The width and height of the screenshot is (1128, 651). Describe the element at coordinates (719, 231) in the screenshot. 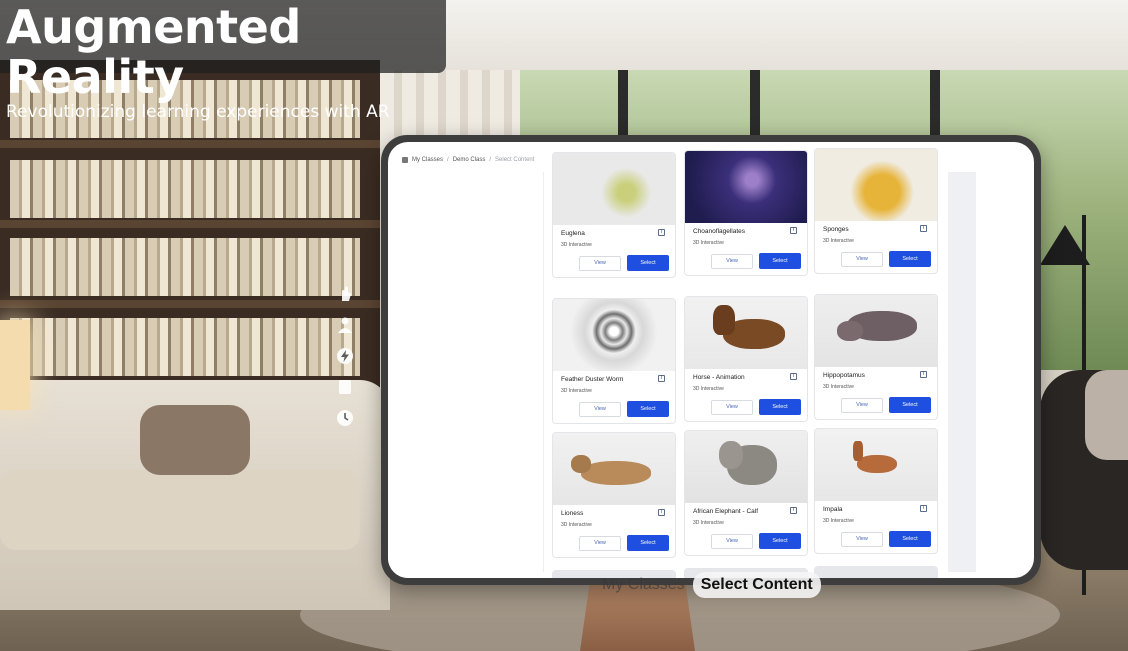

I see `card-title: Choanoflagellates` at that location.